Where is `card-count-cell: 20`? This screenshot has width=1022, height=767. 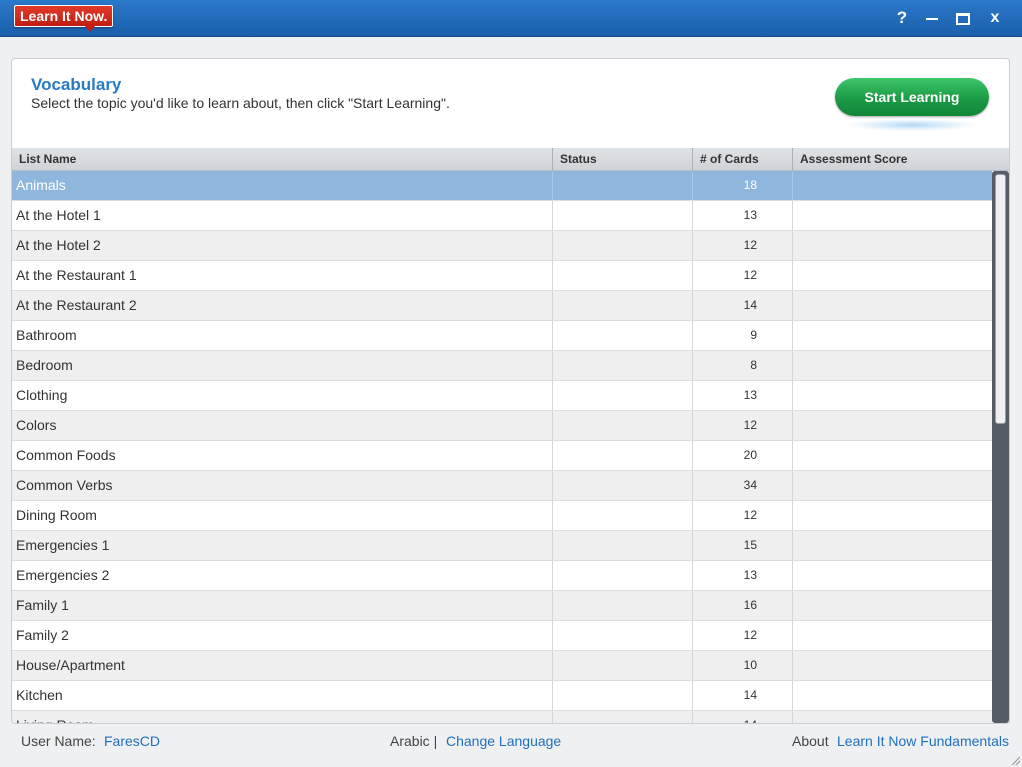 card-count-cell: 20 is located at coordinates (743, 455).